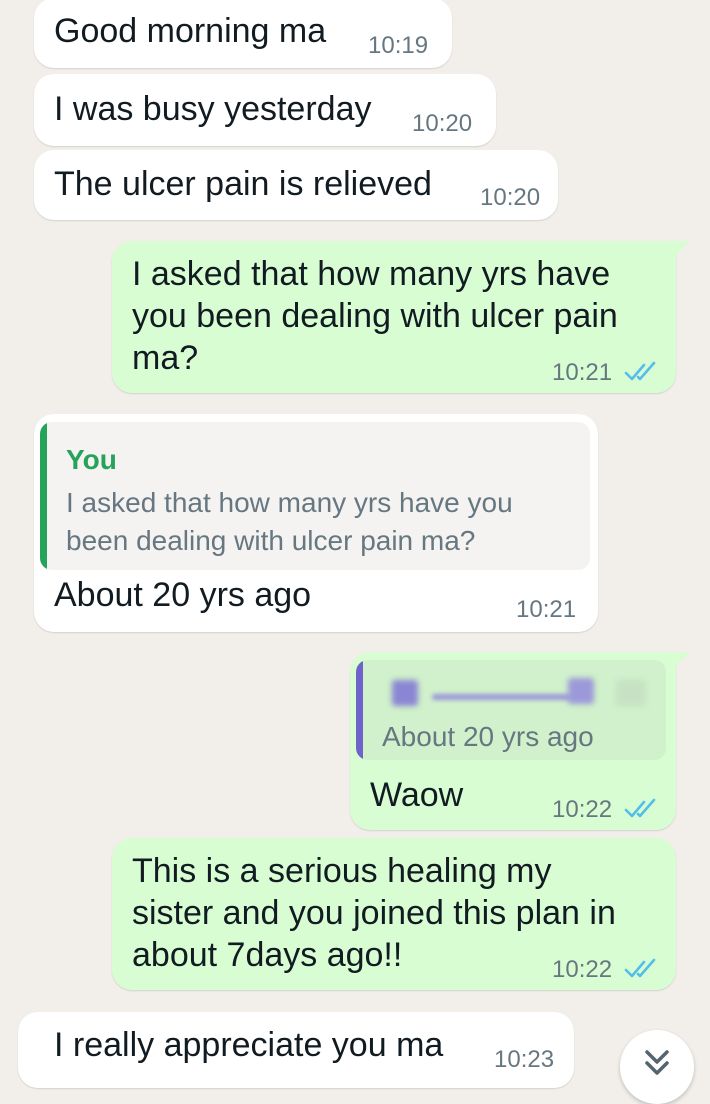 The width and height of the screenshot is (710, 1104). What do you see at coordinates (165, 358) in the screenshot?
I see `message-text-line: ma?` at bounding box center [165, 358].